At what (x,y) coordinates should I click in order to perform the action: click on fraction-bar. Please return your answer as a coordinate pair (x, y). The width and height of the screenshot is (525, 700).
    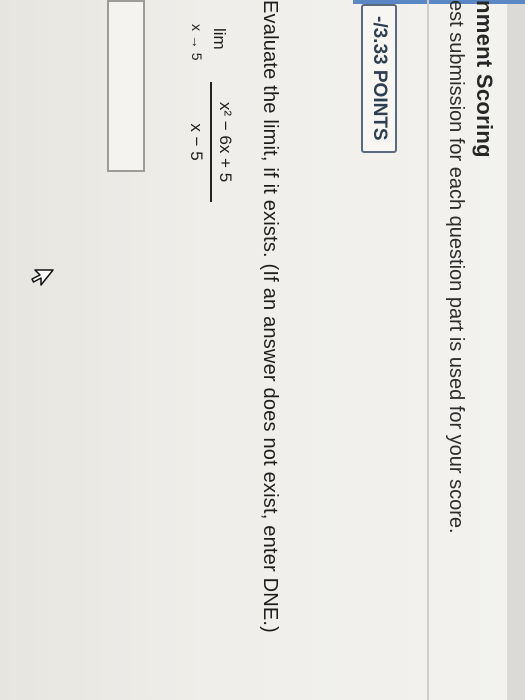
    Looking at the image, I should click on (211, 142).